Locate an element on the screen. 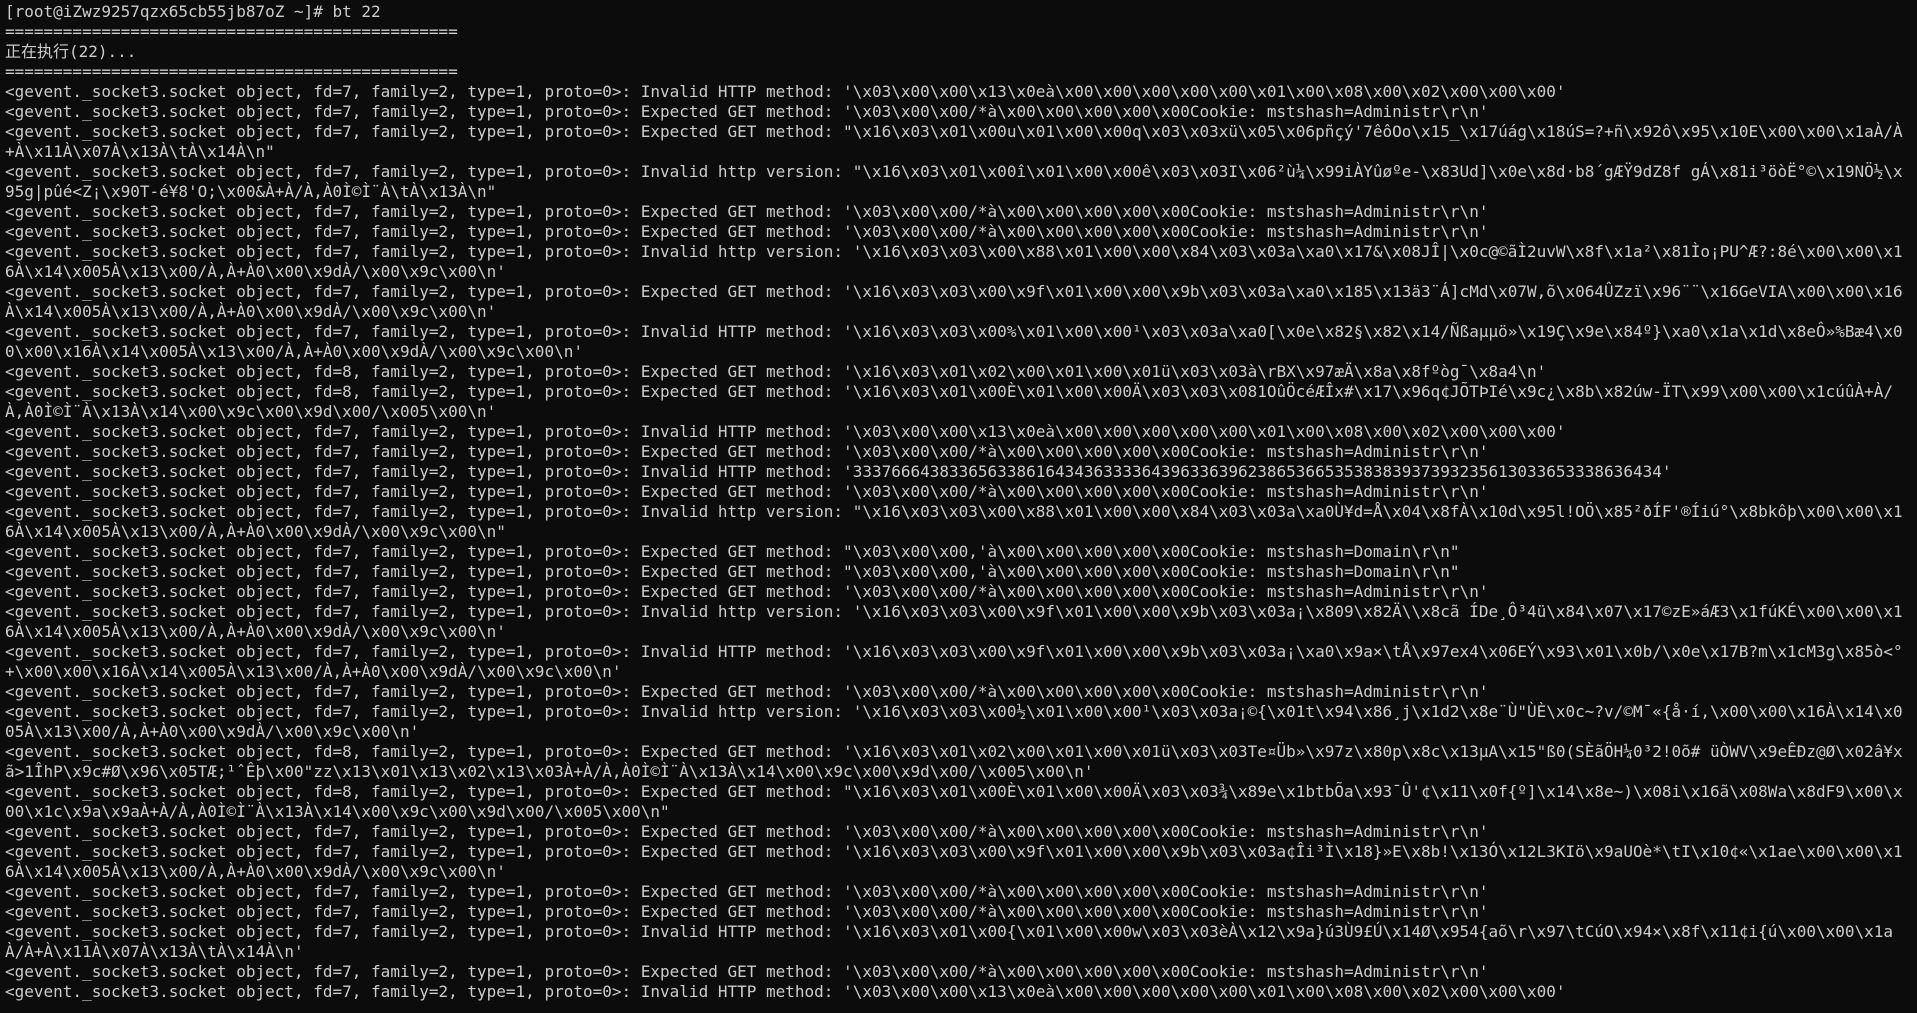  terminal-line: [root@iZwz9257qzx65cb55jb87oZ ~]# bt 22 is located at coordinates (193, 11).